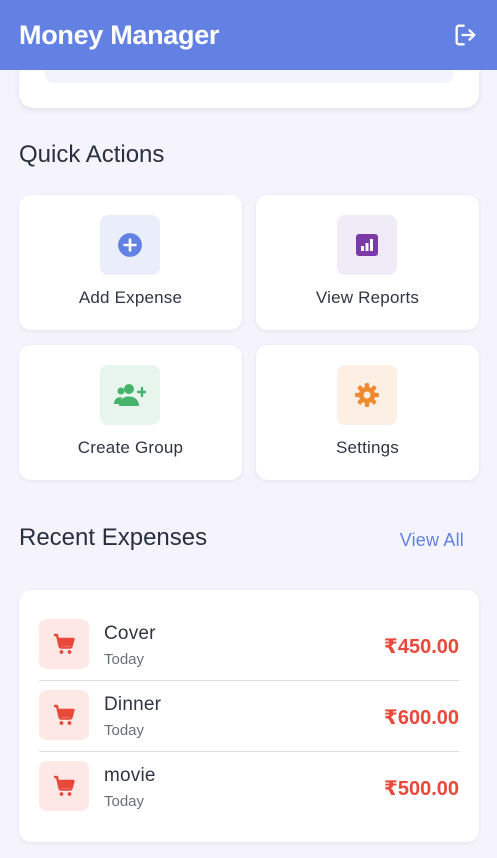 The height and width of the screenshot is (858, 497). Describe the element at coordinates (421, 718) in the screenshot. I see `expense-amount: ₹600.00` at that location.